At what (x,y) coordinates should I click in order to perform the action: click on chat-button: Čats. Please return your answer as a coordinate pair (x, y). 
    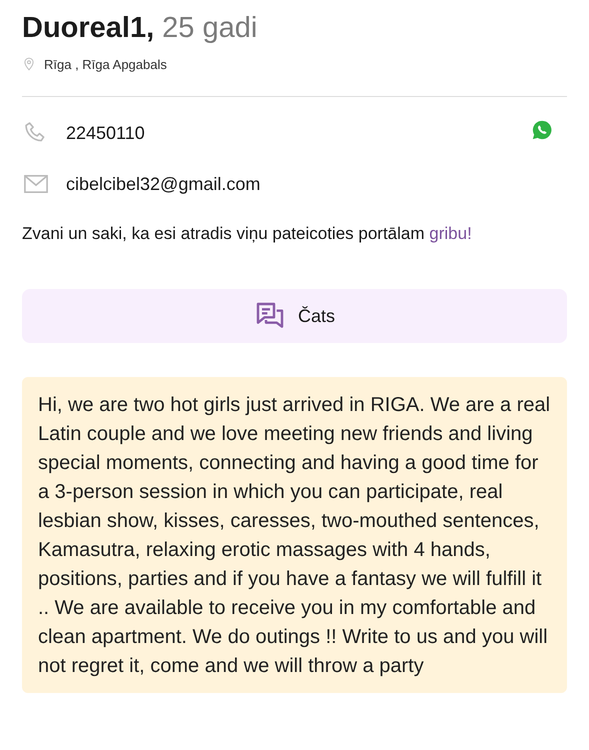
    Looking at the image, I should click on (294, 316).